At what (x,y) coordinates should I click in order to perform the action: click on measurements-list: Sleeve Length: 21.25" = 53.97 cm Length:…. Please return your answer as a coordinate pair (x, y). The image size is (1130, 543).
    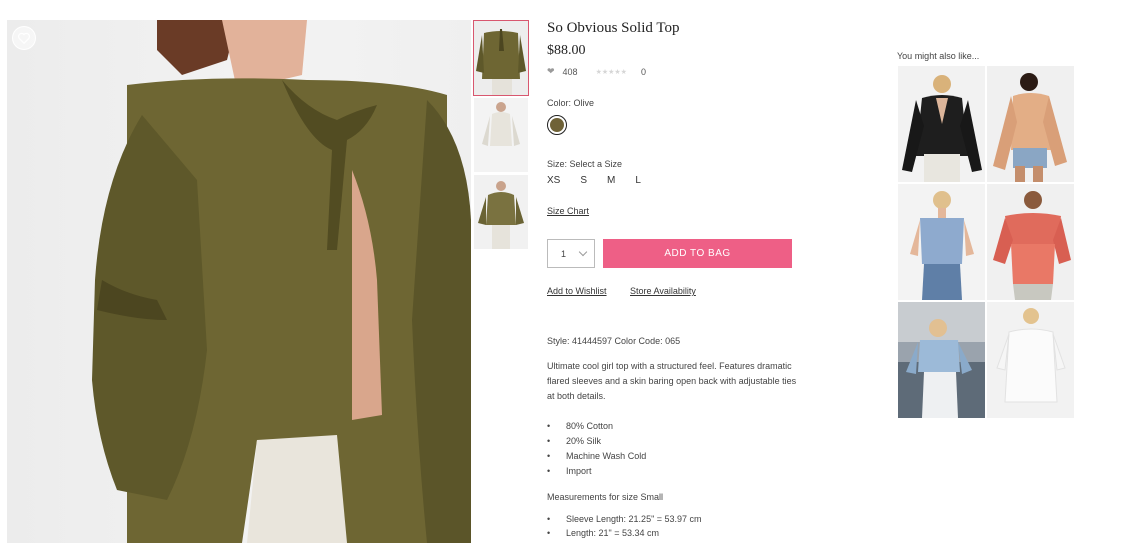
    Looking at the image, I should click on (624, 526).